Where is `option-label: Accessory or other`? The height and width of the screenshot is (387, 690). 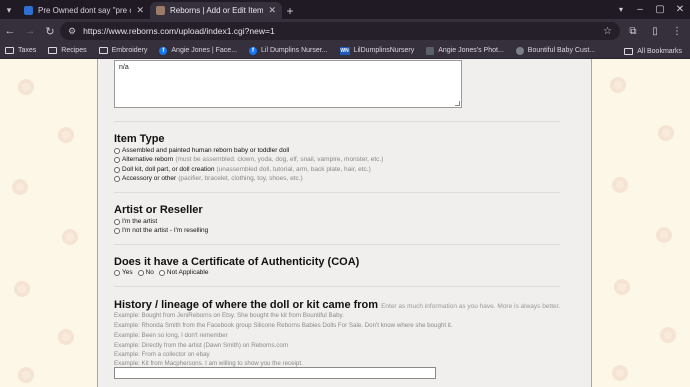
option-label: Accessory or other is located at coordinates (149, 178).